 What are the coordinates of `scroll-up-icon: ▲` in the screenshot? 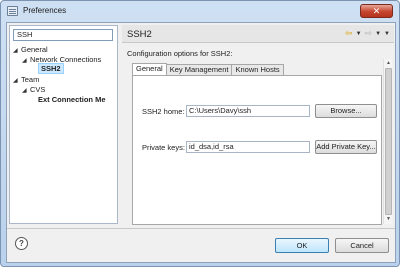 It's located at (388, 63).